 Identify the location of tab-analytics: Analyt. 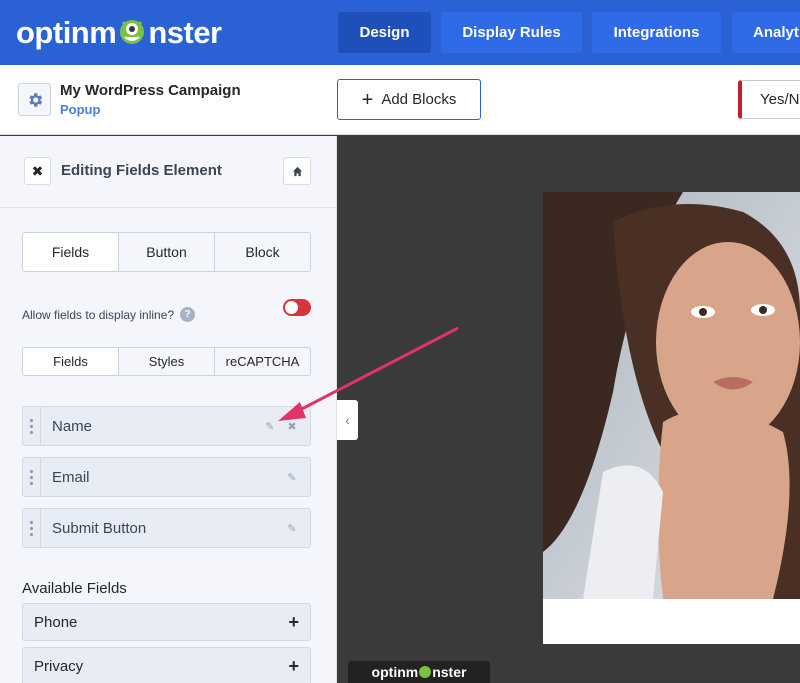
(766, 32).